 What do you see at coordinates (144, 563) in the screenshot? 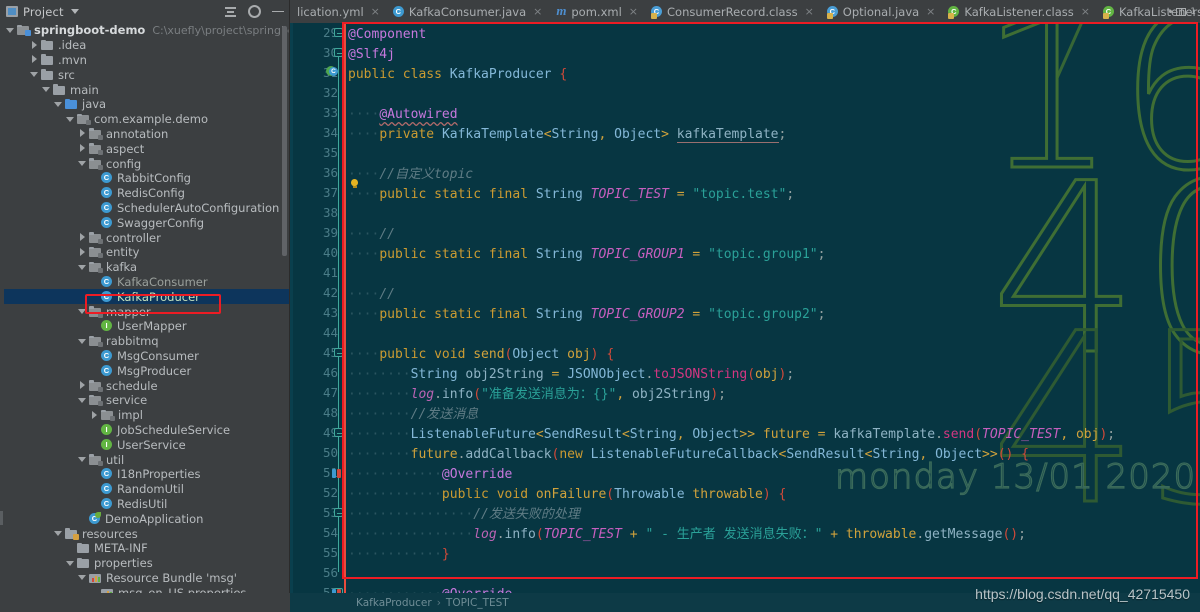
I see `tree-row: properties` at bounding box center [144, 563].